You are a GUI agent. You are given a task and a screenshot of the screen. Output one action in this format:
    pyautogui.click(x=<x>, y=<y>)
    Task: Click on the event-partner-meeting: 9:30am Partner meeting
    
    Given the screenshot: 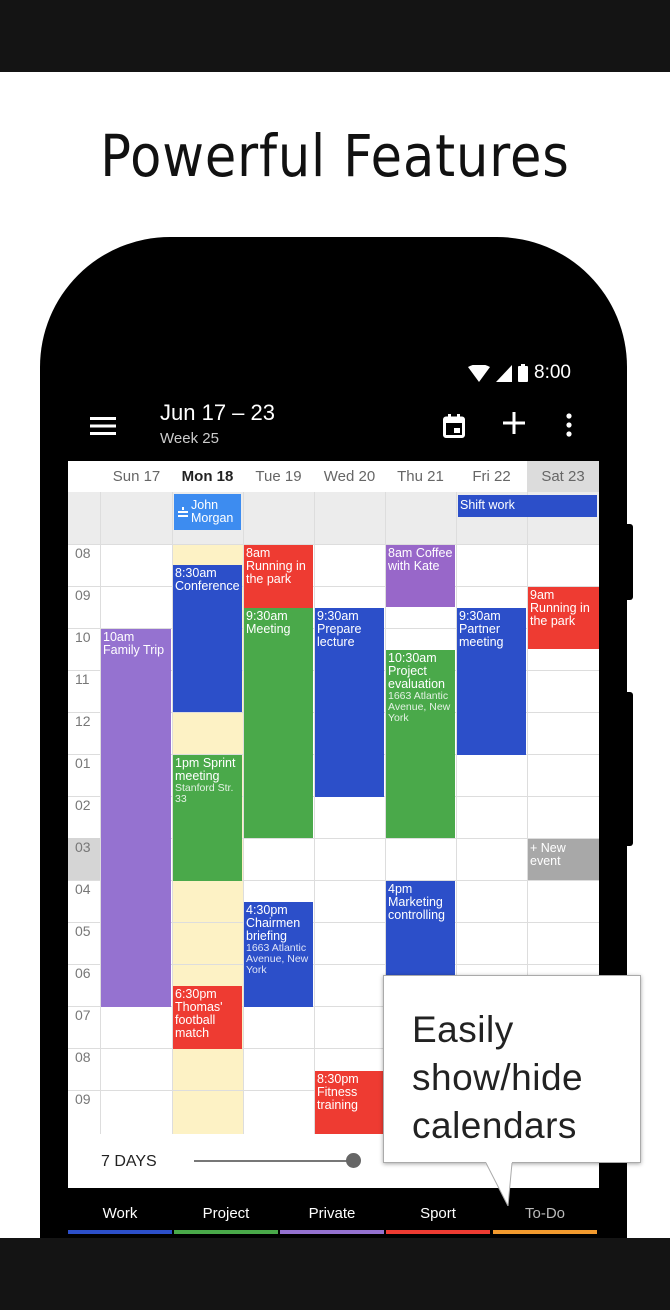 What is the action you would take?
    pyautogui.click(x=491, y=681)
    